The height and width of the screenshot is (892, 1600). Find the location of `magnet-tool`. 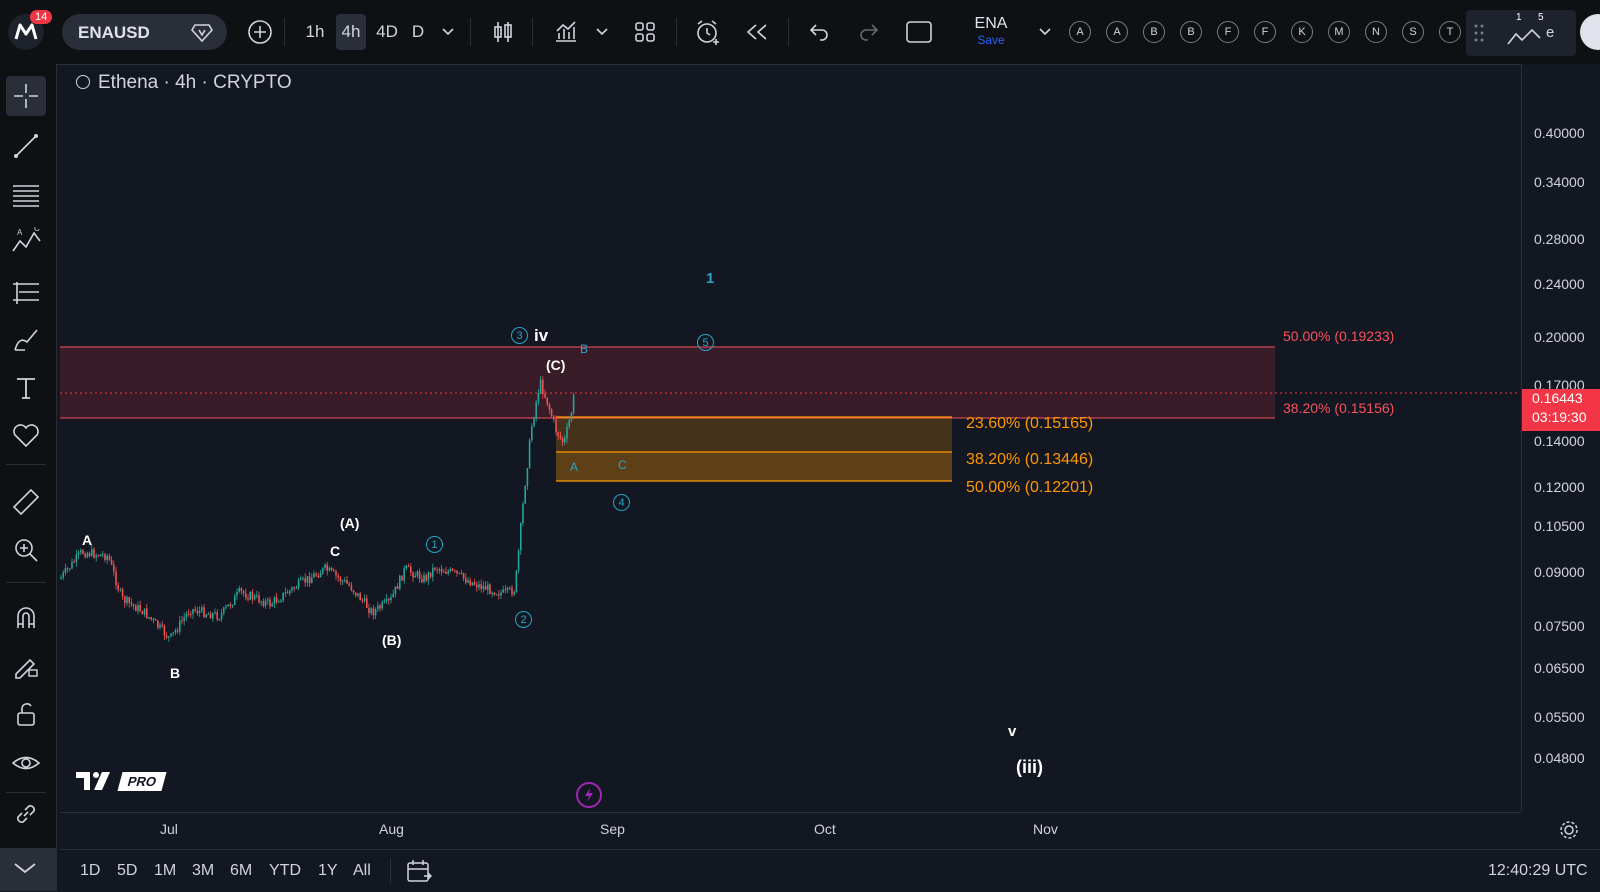

magnet-tool is located at coordinates (26, 618).